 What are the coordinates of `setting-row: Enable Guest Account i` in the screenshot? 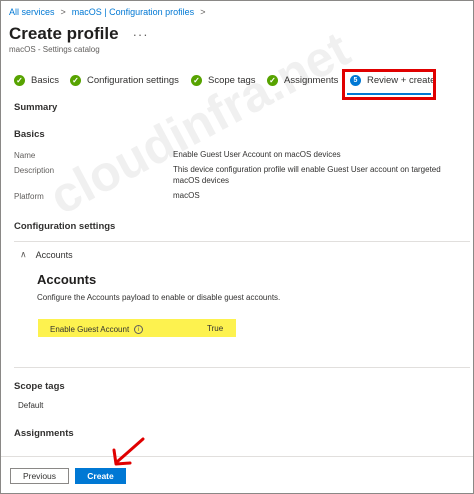 It's located at (97, 329).